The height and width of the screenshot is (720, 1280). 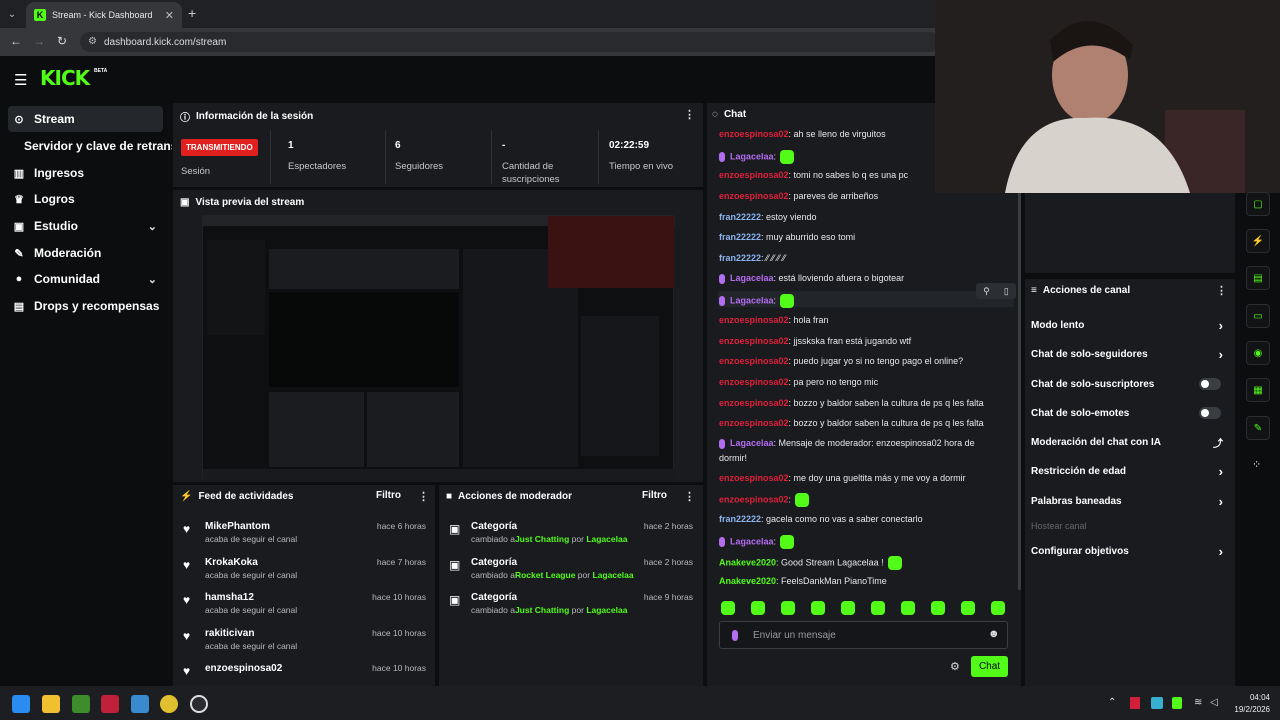 I want to click on clock-date: 19/2/2026, so click(x=1247, y=709).